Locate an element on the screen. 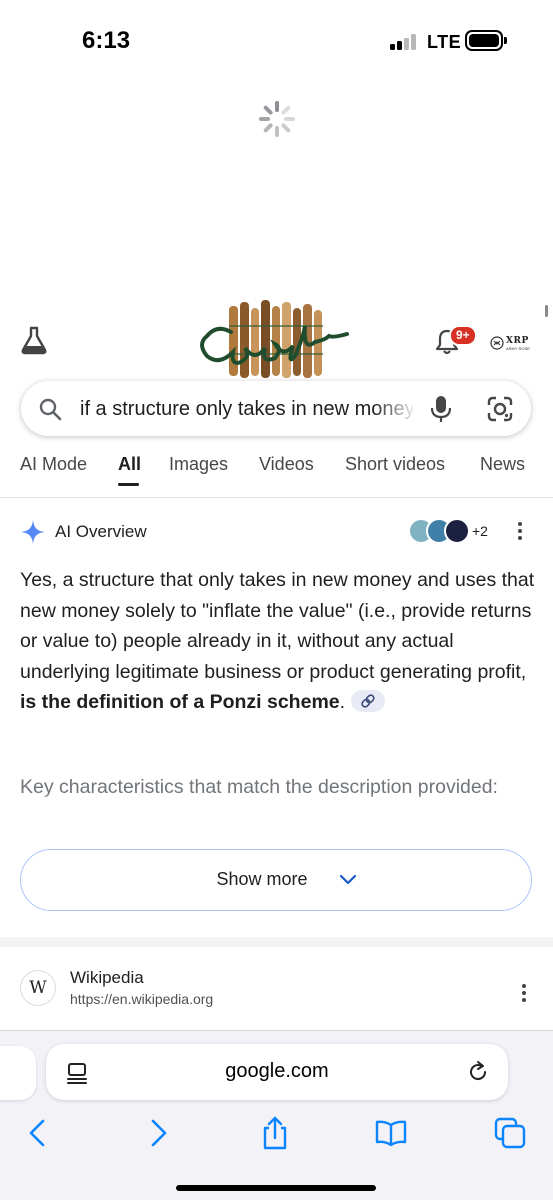  forward-icon is located at coordinates (157, 1133).